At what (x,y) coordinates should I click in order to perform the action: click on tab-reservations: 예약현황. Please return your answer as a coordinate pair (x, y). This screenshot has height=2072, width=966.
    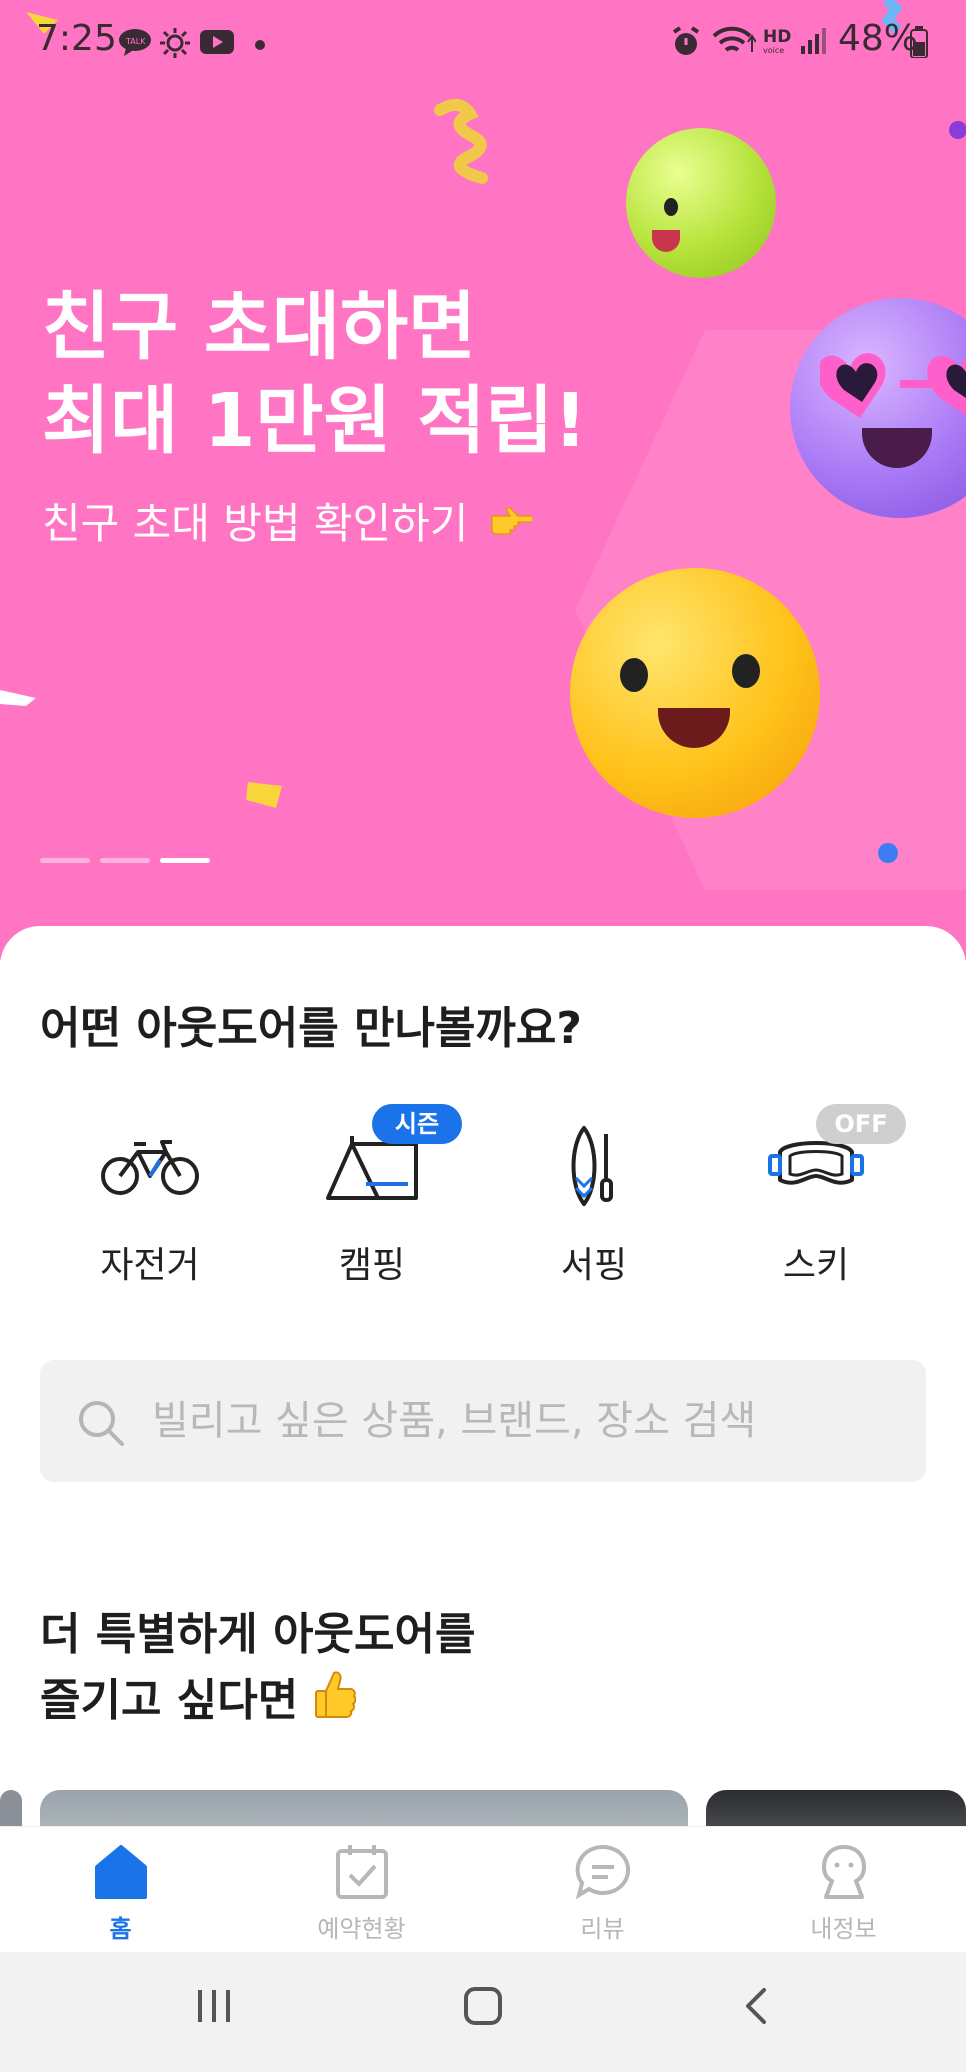
    Looking at the image, I should click on (361, 1890).